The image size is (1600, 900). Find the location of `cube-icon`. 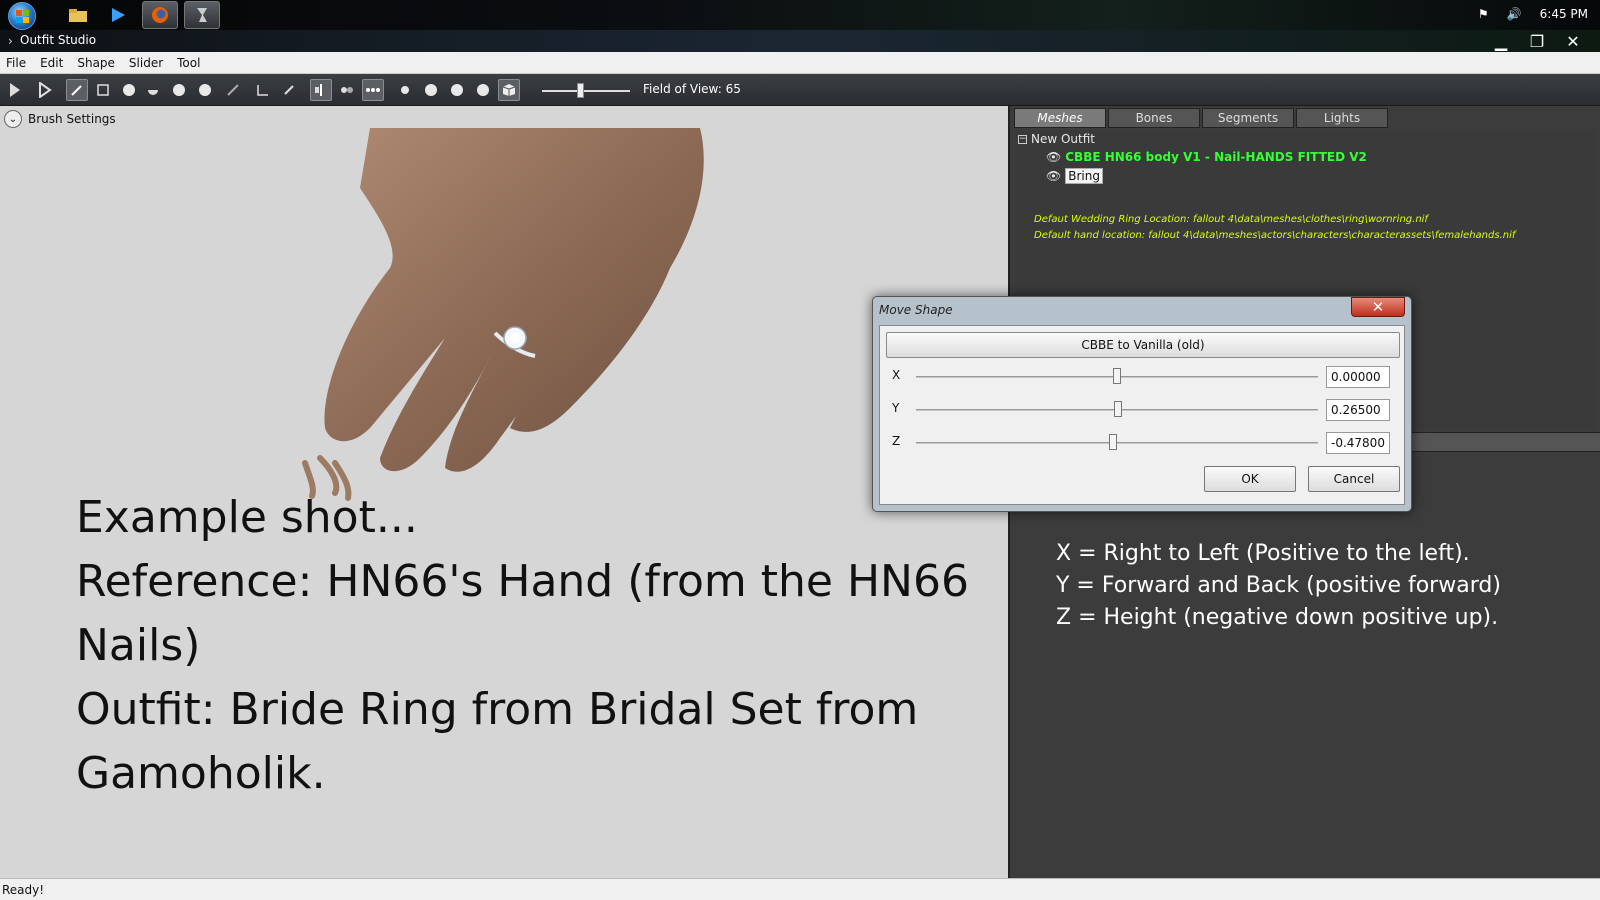

cube-icon is located at coordinates (509, 90).